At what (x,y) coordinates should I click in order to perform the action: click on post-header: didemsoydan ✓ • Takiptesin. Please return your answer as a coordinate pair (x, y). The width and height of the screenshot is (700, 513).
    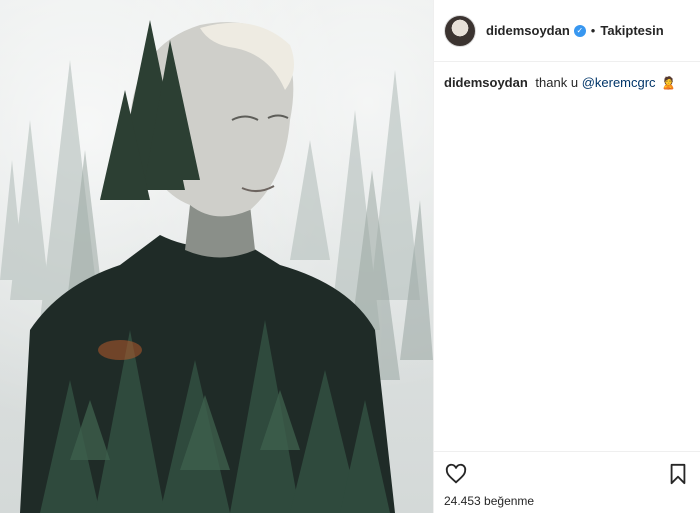
    Looking at the image, I should click on (567, 31).